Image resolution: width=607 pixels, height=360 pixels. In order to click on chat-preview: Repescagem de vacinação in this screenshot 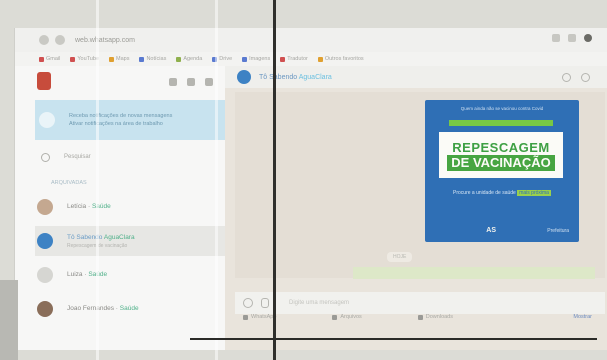, I will do `click(97, 245)`.